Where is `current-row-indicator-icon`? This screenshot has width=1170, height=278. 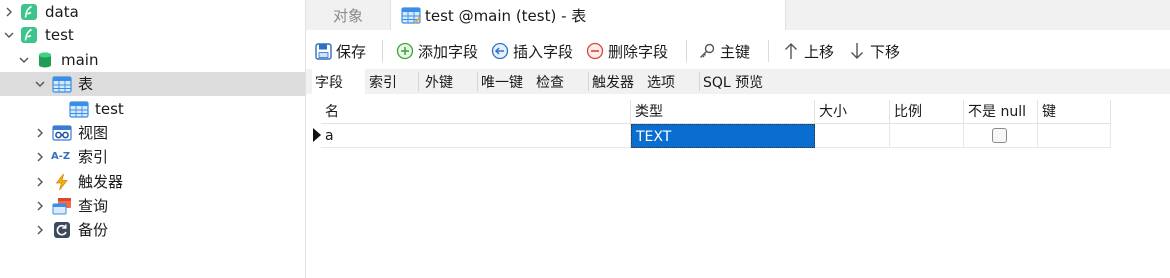
current-row-indicator-icon is located at coordinates (317, 135).